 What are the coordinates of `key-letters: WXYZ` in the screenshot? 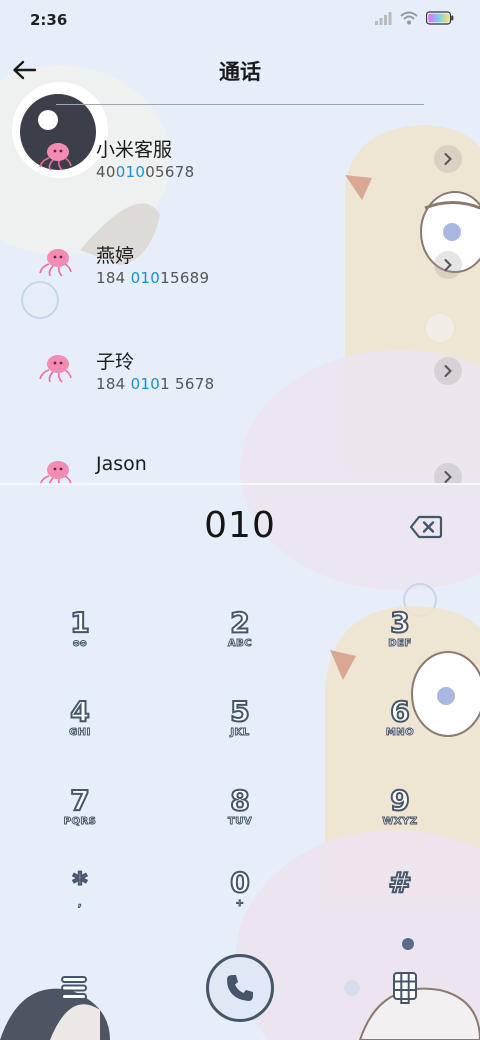 It's located at (400, 822).